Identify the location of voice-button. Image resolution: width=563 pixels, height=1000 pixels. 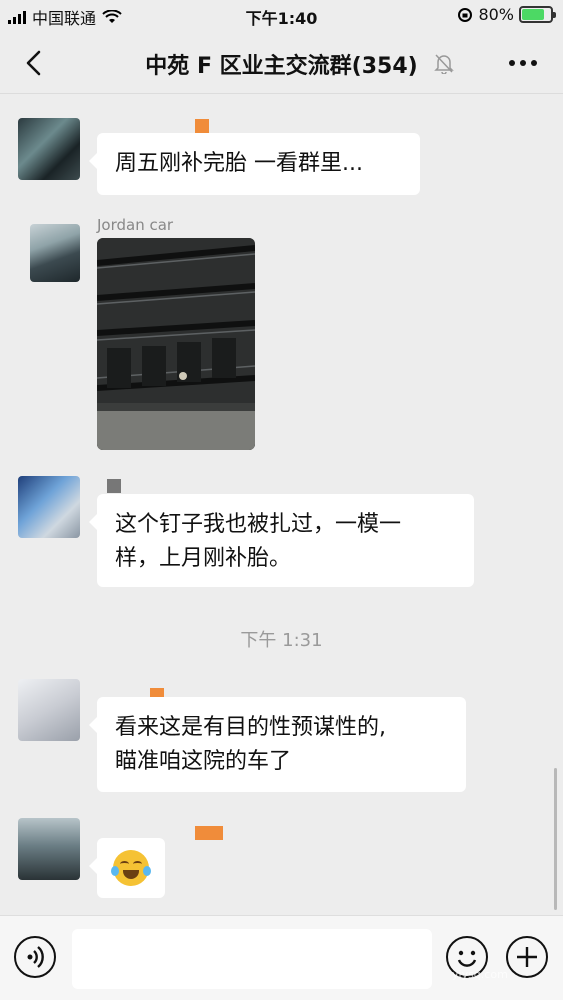
(35, 957).